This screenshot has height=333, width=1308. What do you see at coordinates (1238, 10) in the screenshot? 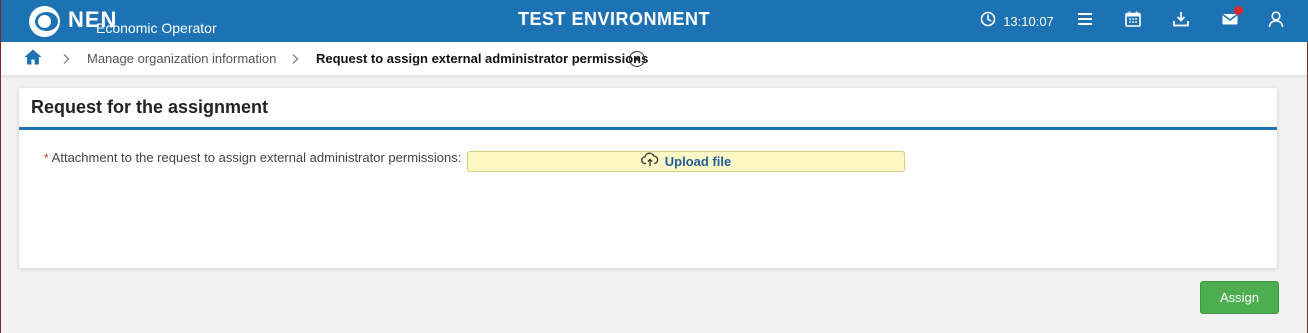
I see `notification-badge` at bounding box center [1238, 10].